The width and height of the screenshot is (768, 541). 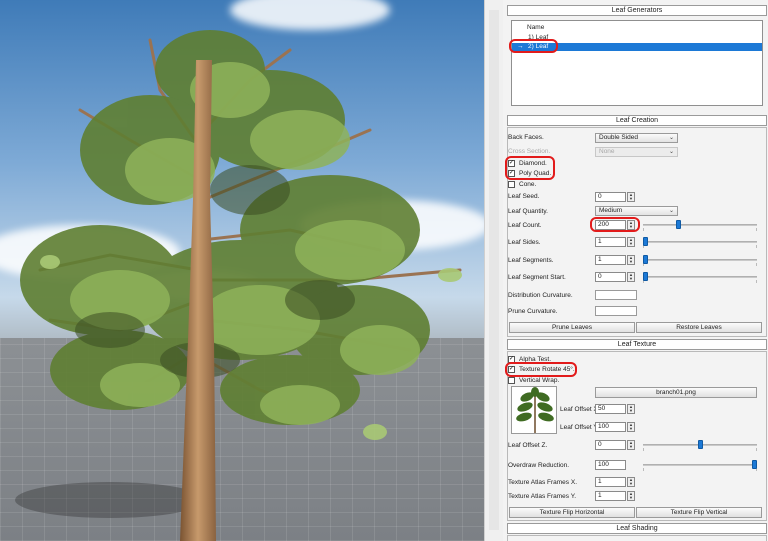 I want to click on leaf-texture-thumbnail, so click(x=534, y=410).